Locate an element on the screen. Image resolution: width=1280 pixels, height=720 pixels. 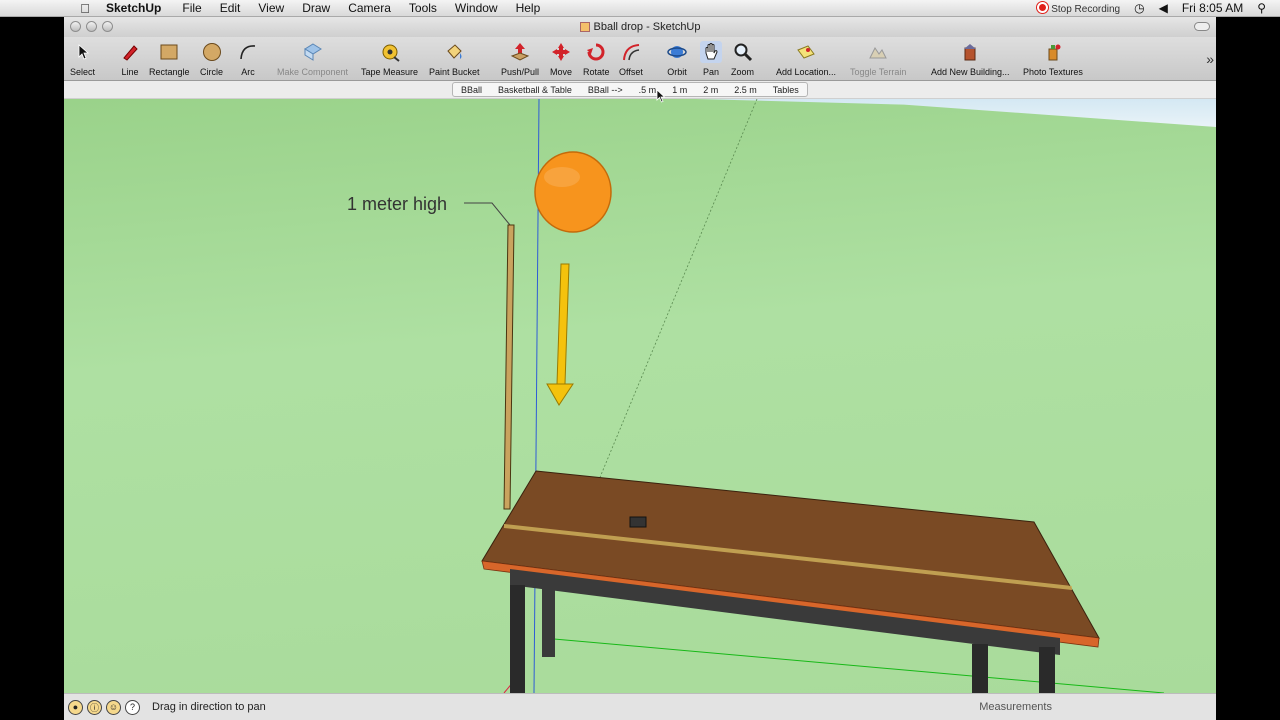
push-pull-icon is located at coordinates (520, 52).